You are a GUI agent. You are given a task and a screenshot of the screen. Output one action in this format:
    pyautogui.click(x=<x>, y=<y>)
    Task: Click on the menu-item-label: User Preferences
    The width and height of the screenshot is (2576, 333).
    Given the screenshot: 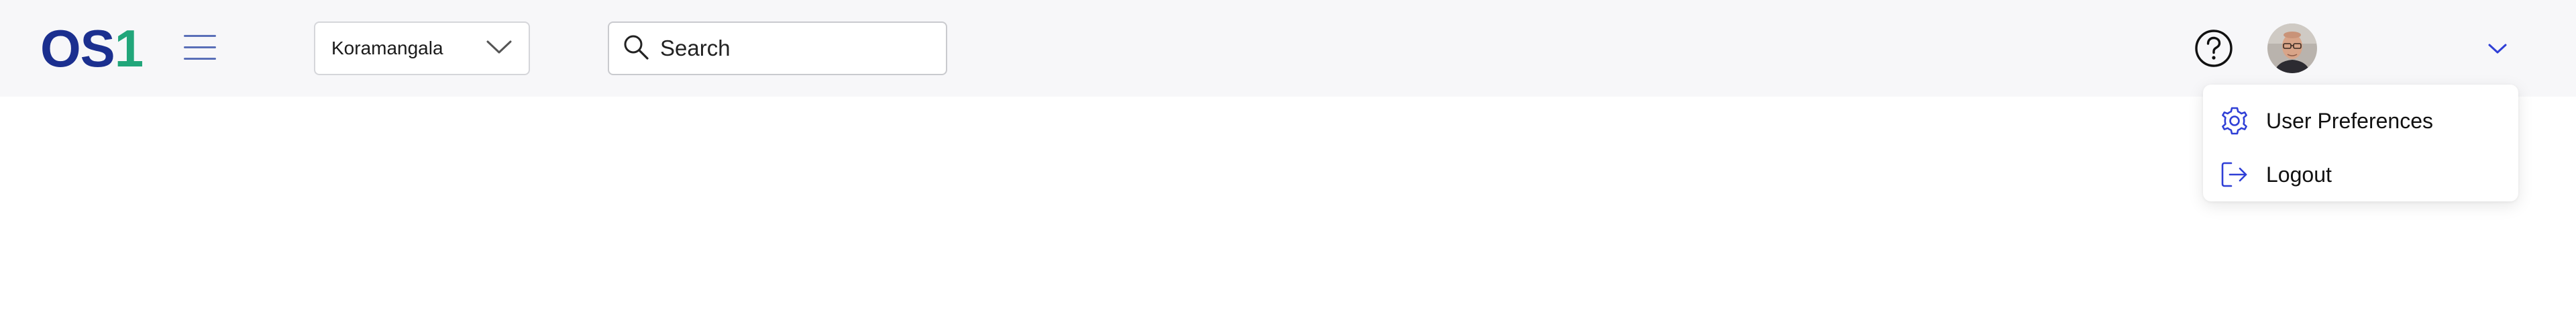 What is the action you would take?
    pyautogui.click(x=2349, y=120)
    